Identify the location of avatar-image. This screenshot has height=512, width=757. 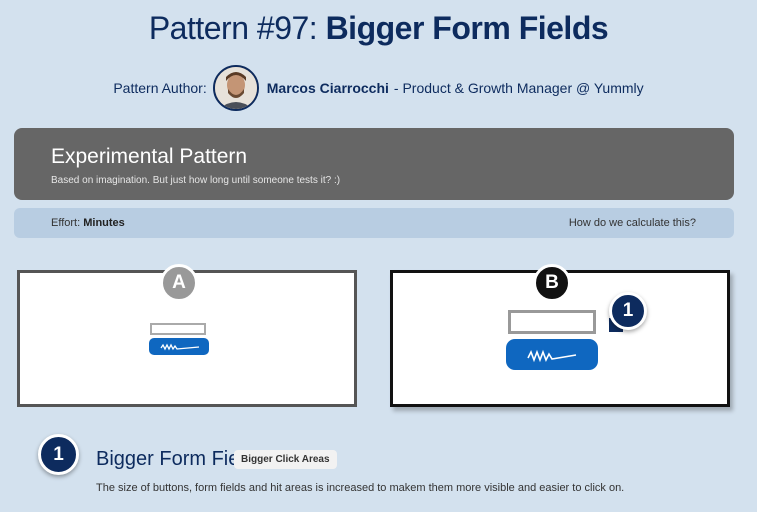
(235, 88).